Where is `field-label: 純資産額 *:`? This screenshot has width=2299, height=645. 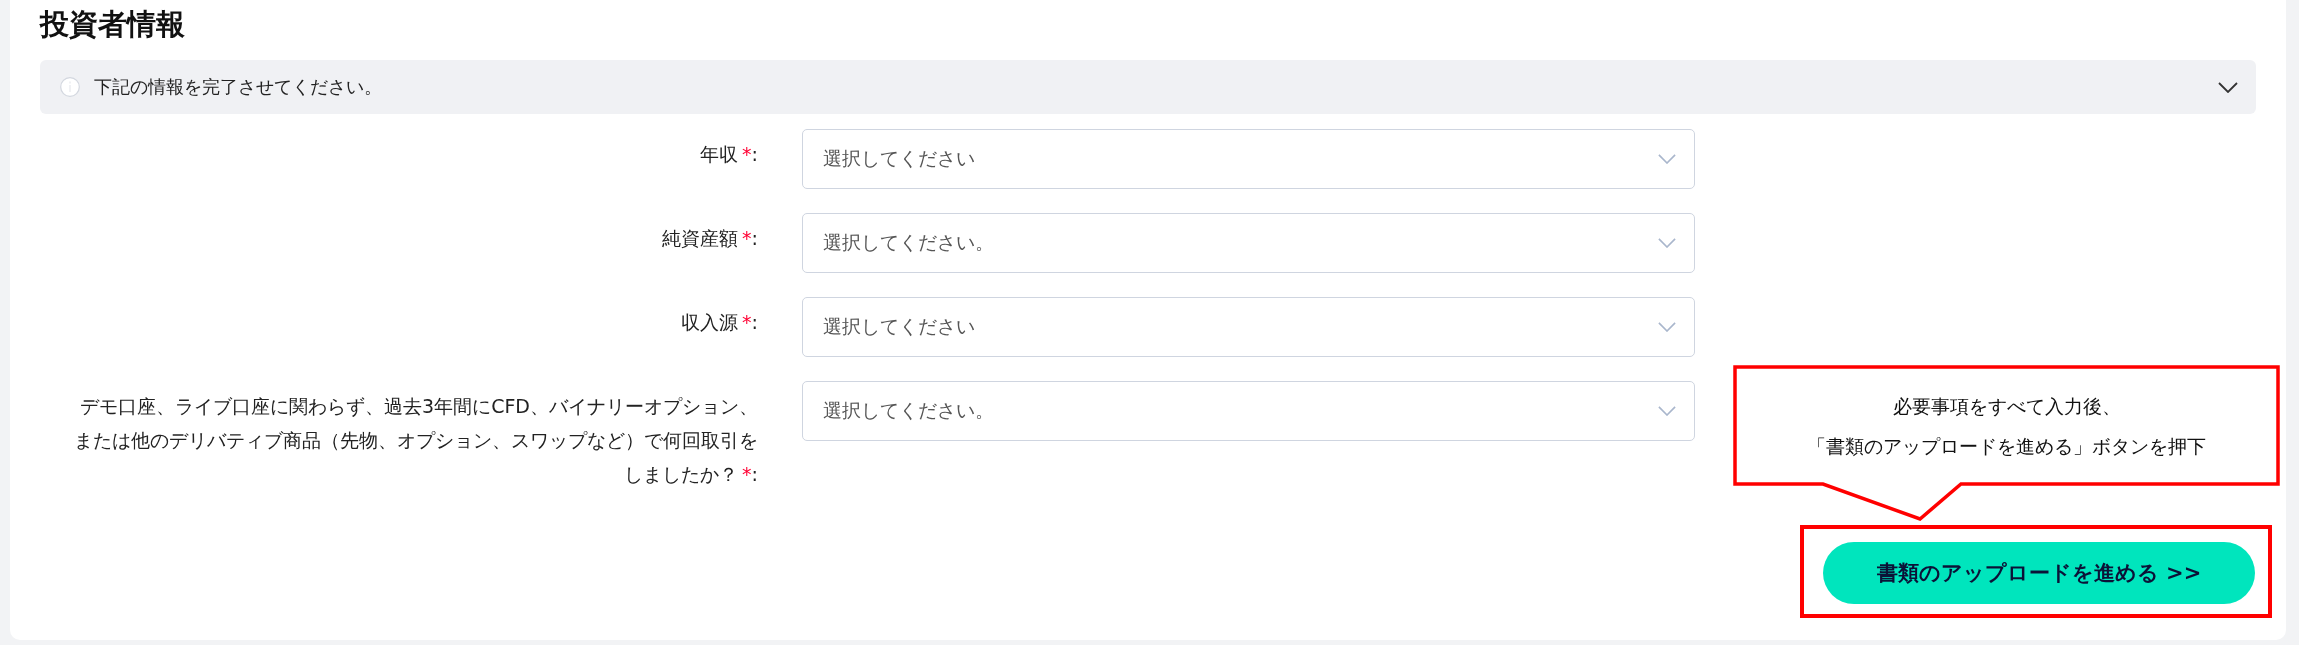 field-label: 純資産額 *: is located at coordinates (709, 238).